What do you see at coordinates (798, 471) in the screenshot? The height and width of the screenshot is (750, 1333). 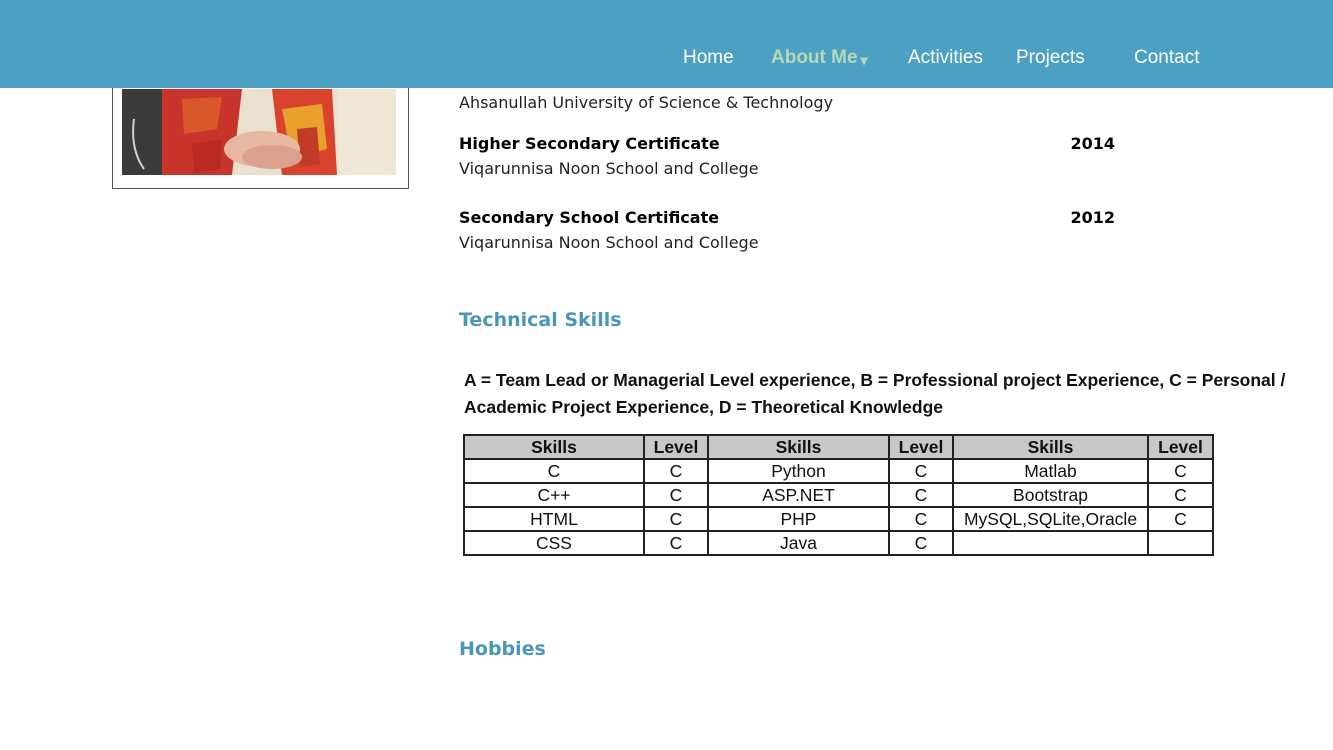 I see `table-cell: Python` at bounding box center [798, 471].